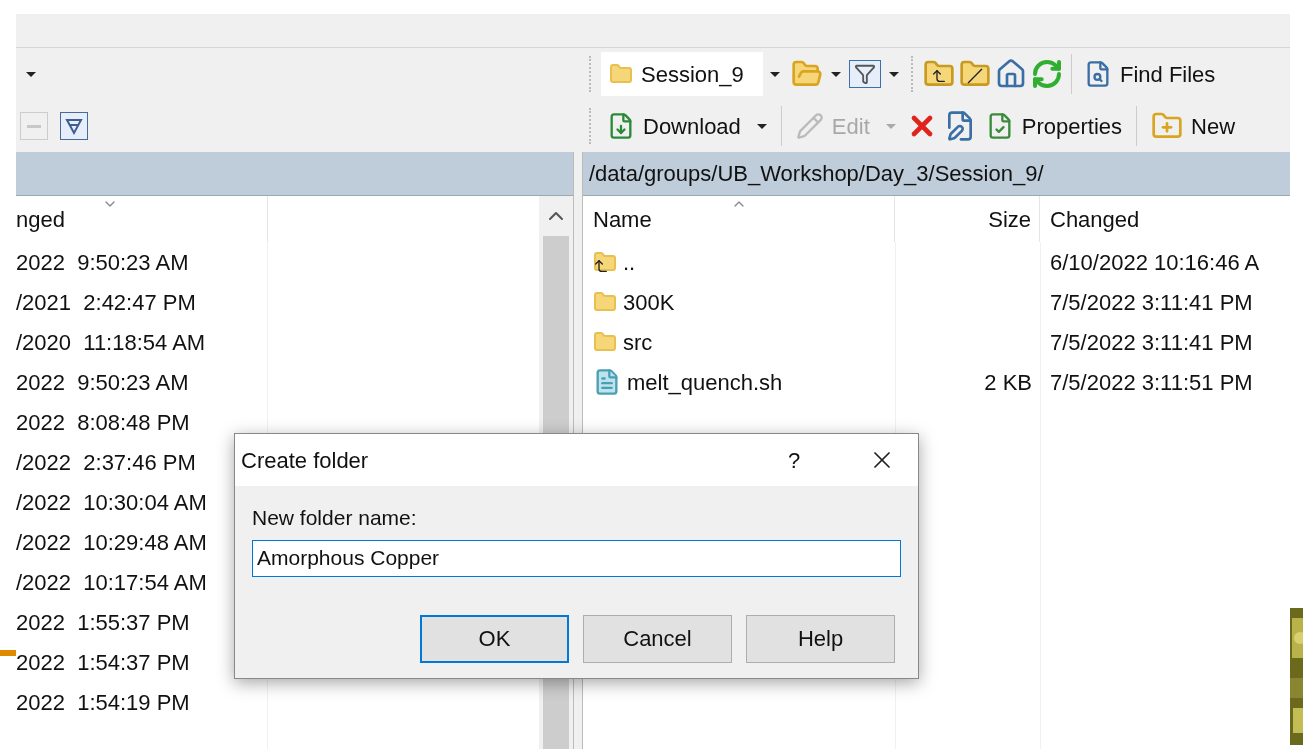  What do you see at coordinates (111, 342) in the screenshot?
I see `table-cell-text: /2020 11:18:54 AM` at bounding box center [111, 342].